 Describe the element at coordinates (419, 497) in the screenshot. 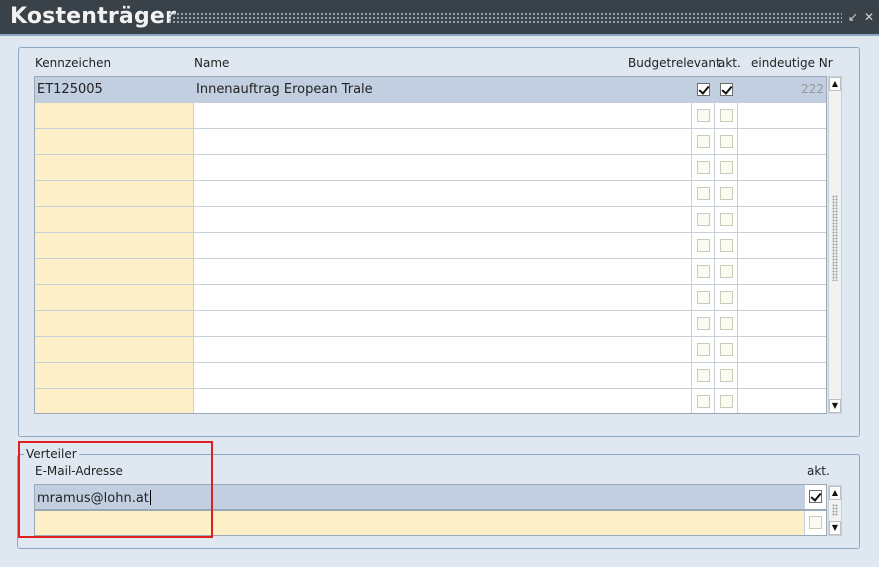

I see `email-field: mramus@lohn.at` at that location.